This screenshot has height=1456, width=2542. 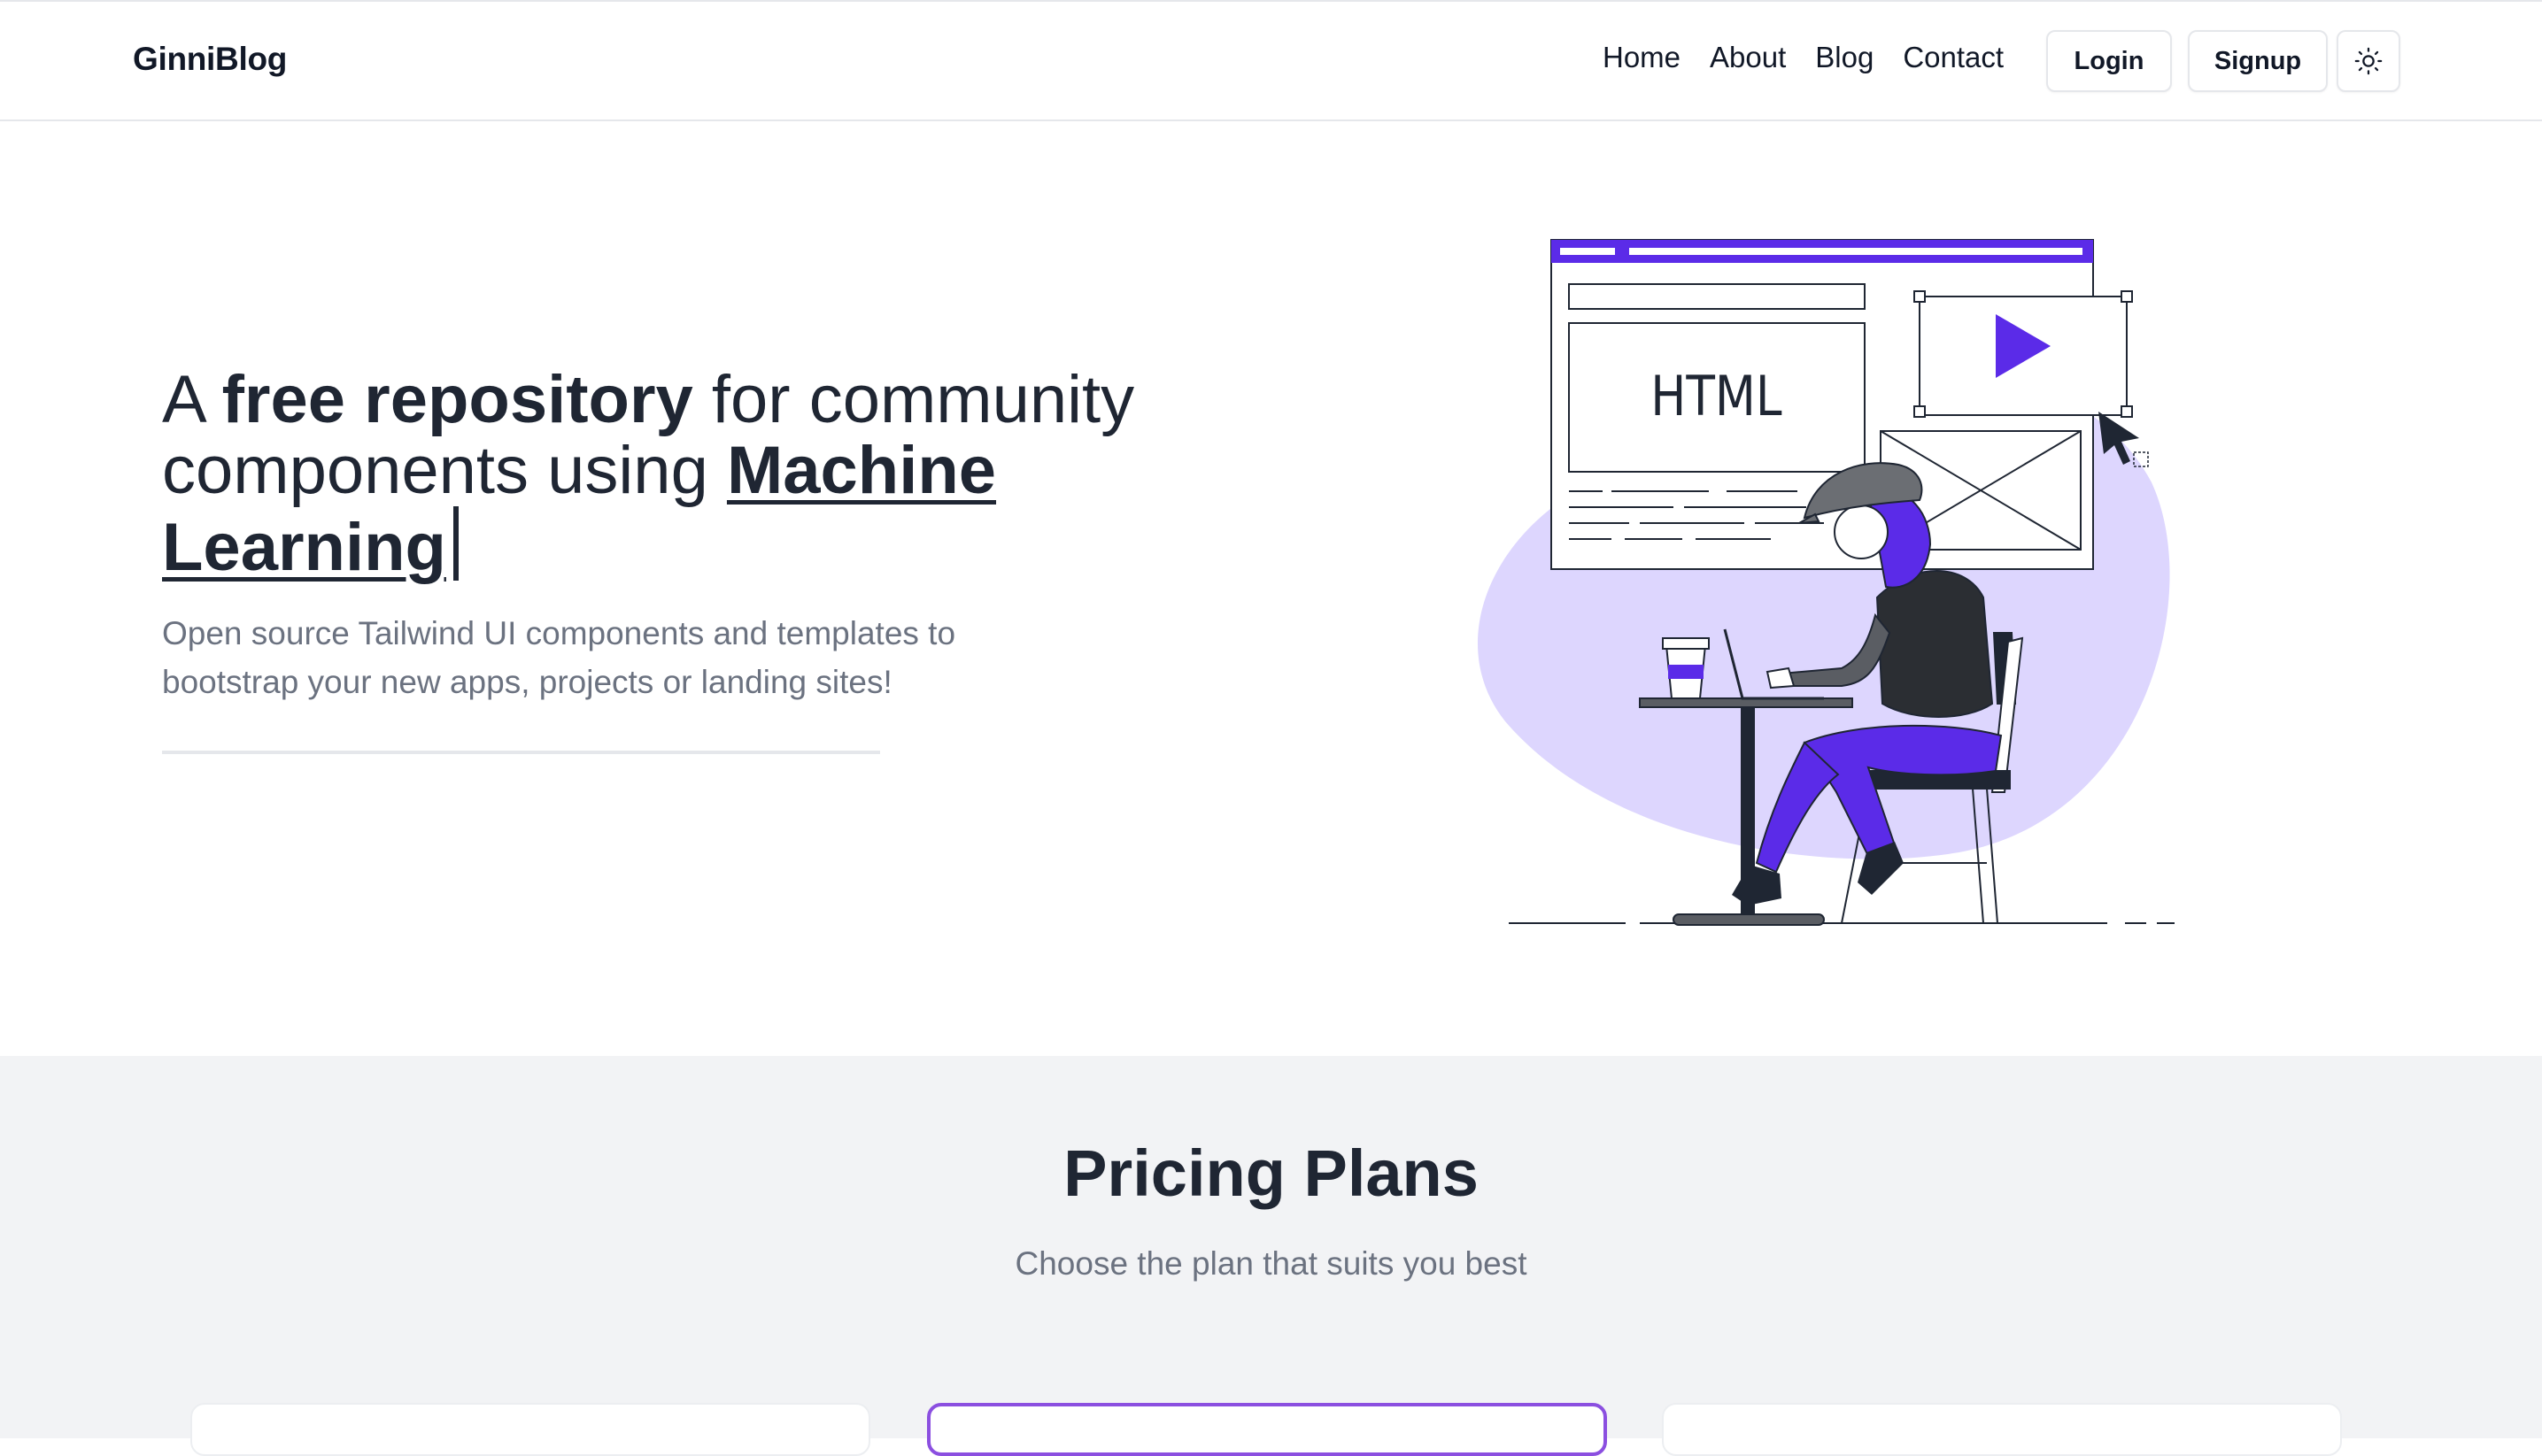 What do you see at coordinates (1715, 396) in the screenshot?
I see `illustration-html-label: HTML` at bounding box center [1715, 396].